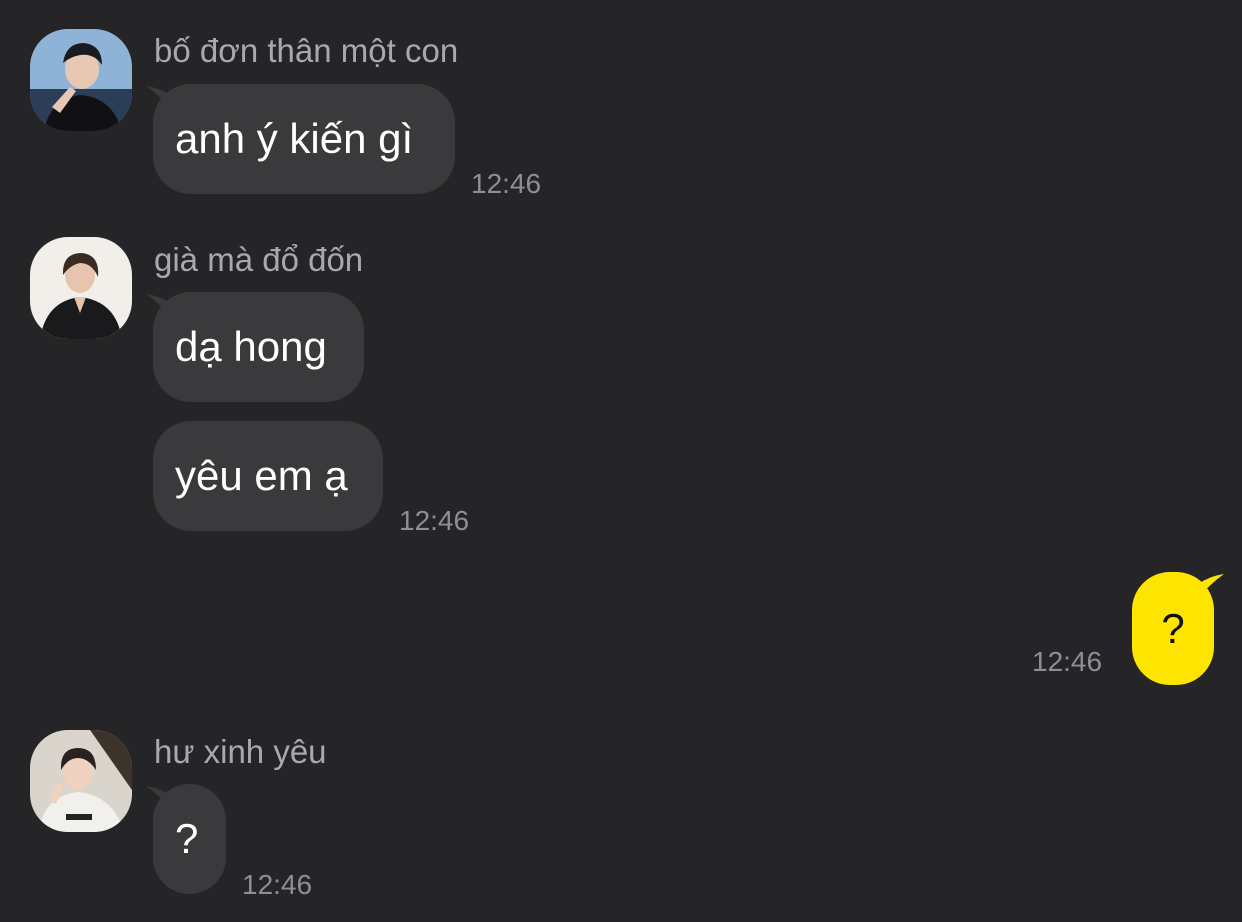 This screenshot has height=922, width=1242. What do you see at coordinates (240, 751) in the screenshot?
I see `sender-name: hư xinh yêu` at bounding box center [240, 751].